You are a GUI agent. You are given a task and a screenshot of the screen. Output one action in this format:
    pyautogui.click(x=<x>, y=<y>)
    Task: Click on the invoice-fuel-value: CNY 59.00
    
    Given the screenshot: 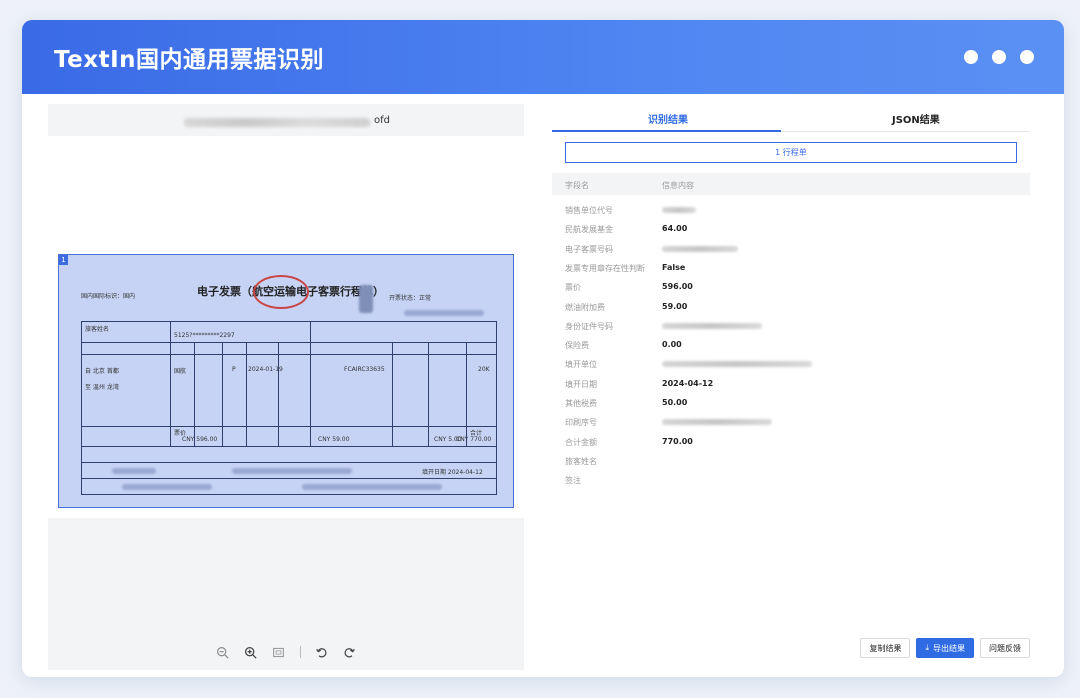 What is the action you would take?
    pyautogui.click(x=334, y=439)
    